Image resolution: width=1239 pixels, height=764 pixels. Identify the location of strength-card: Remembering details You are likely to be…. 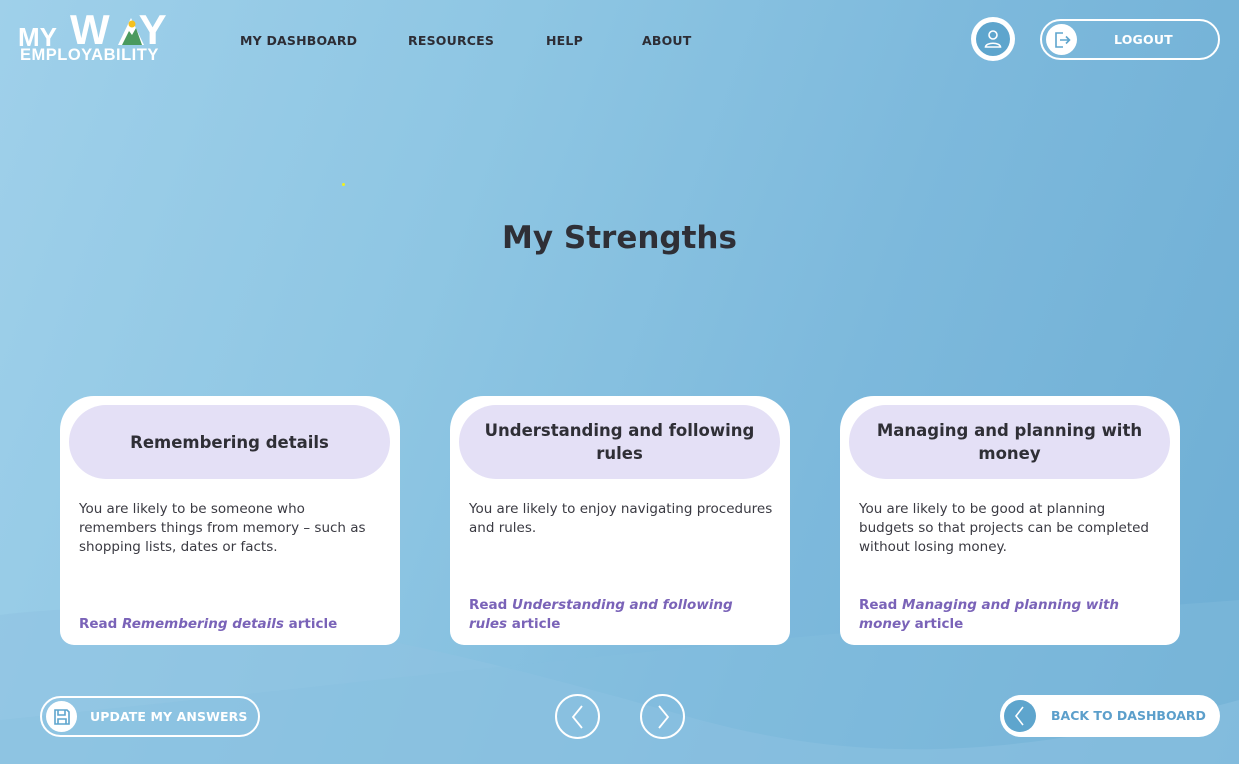
(230, 520).